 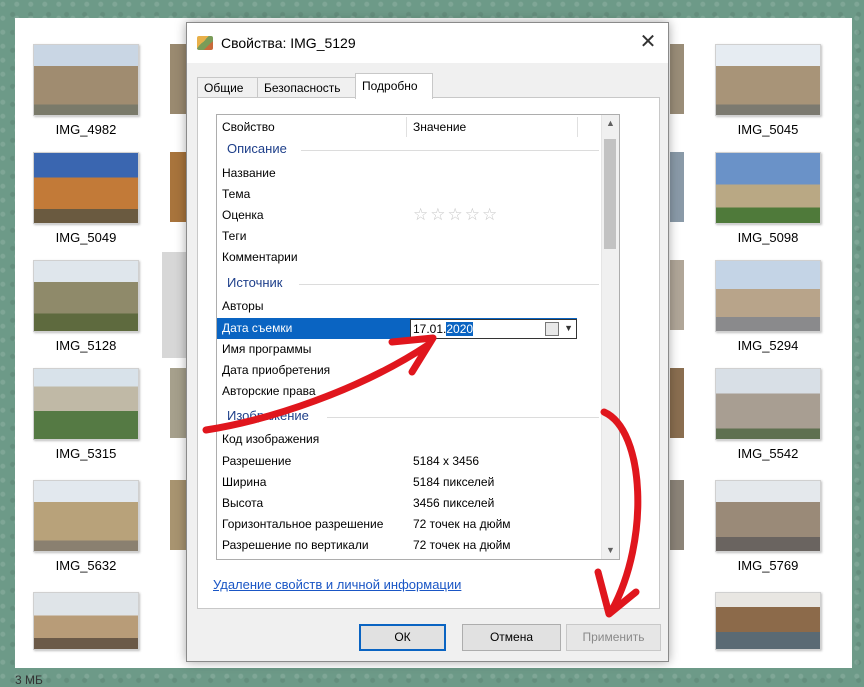 What do you see at coordinates (29, 680) in the screenshot?
I see `status-size: 3 МБ` at bounding box center [29, 680].